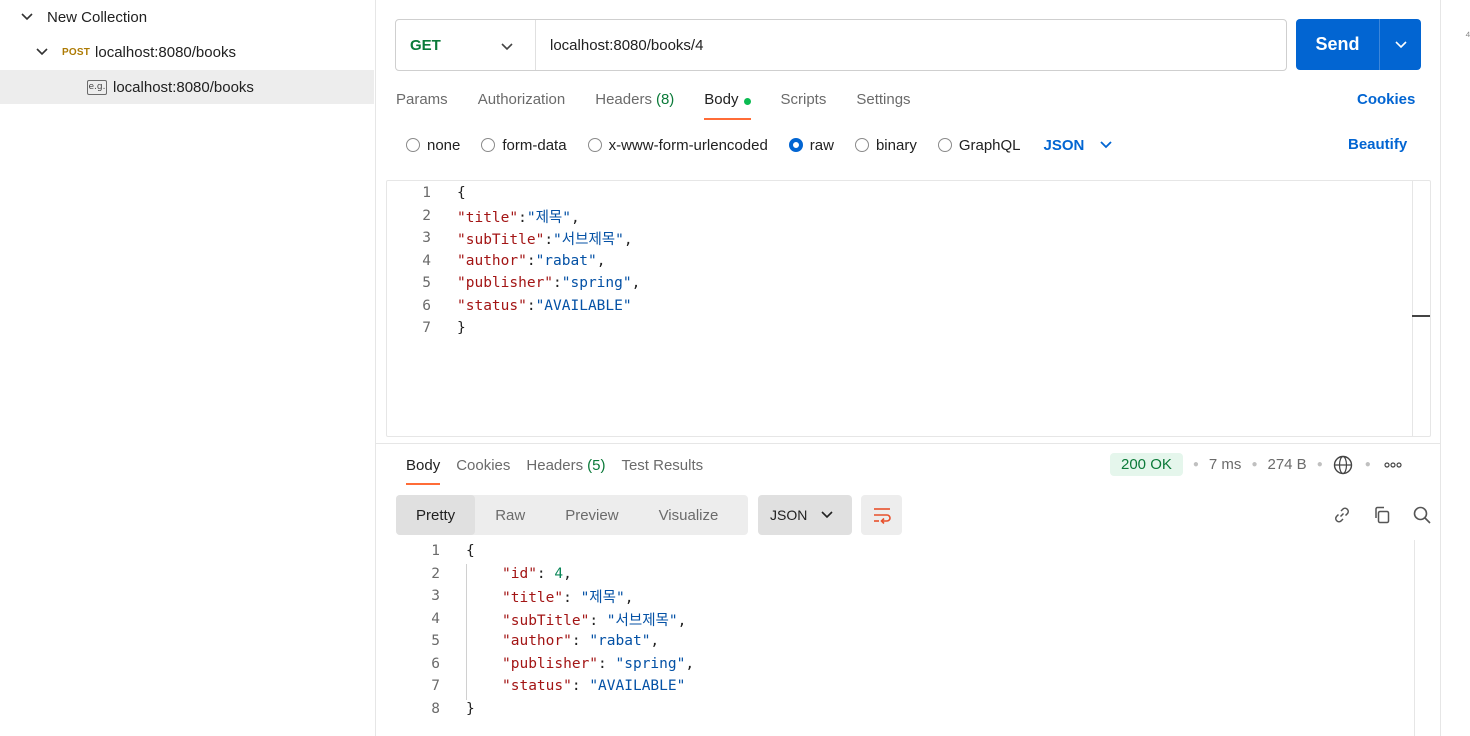 This screenshot has width=1470, height=736. What do you see at coordinates (422, 103) in the screenshot?
I see `tab-params: Params` at bounding box center [422, 103].